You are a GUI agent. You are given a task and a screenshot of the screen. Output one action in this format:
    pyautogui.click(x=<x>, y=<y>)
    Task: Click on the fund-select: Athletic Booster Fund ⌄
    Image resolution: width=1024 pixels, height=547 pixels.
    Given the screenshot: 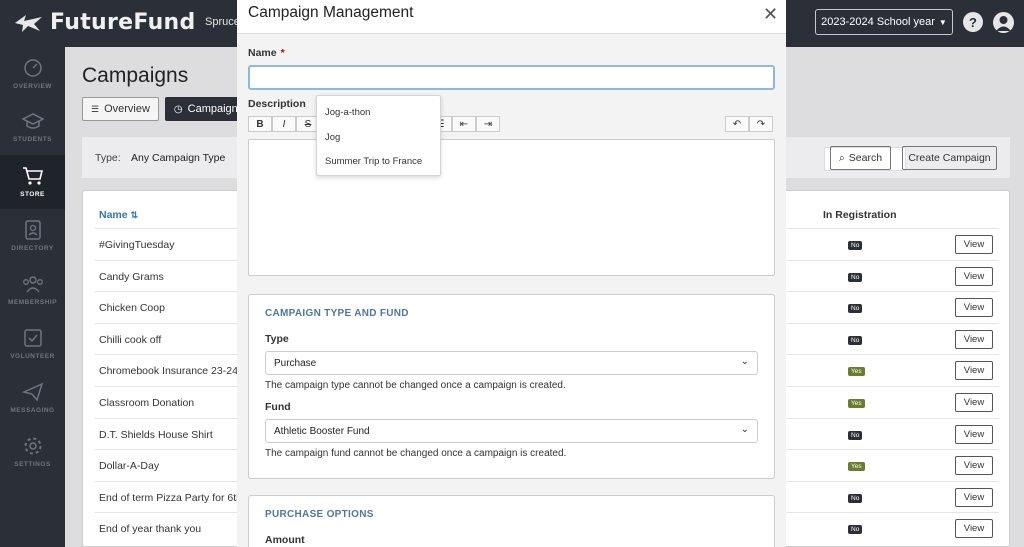 What is the action you would take?
    pyautogui.click(x=511, y=431)
    